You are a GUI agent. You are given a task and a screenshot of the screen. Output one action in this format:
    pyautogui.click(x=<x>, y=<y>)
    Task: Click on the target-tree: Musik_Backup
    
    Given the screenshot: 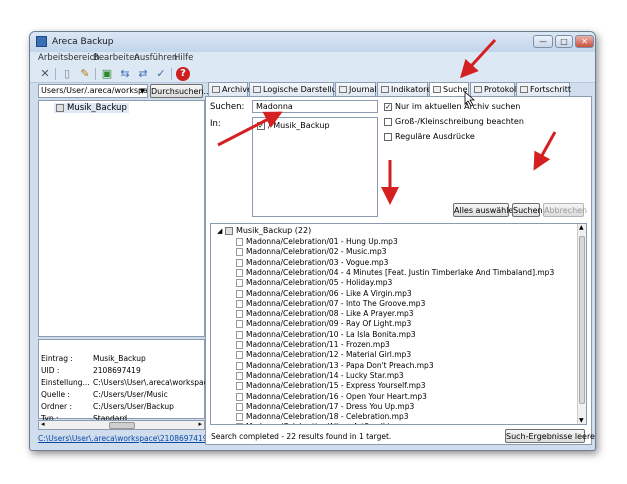 What is the action you would take?
    pyautogui.click(x=121, y=218)
    